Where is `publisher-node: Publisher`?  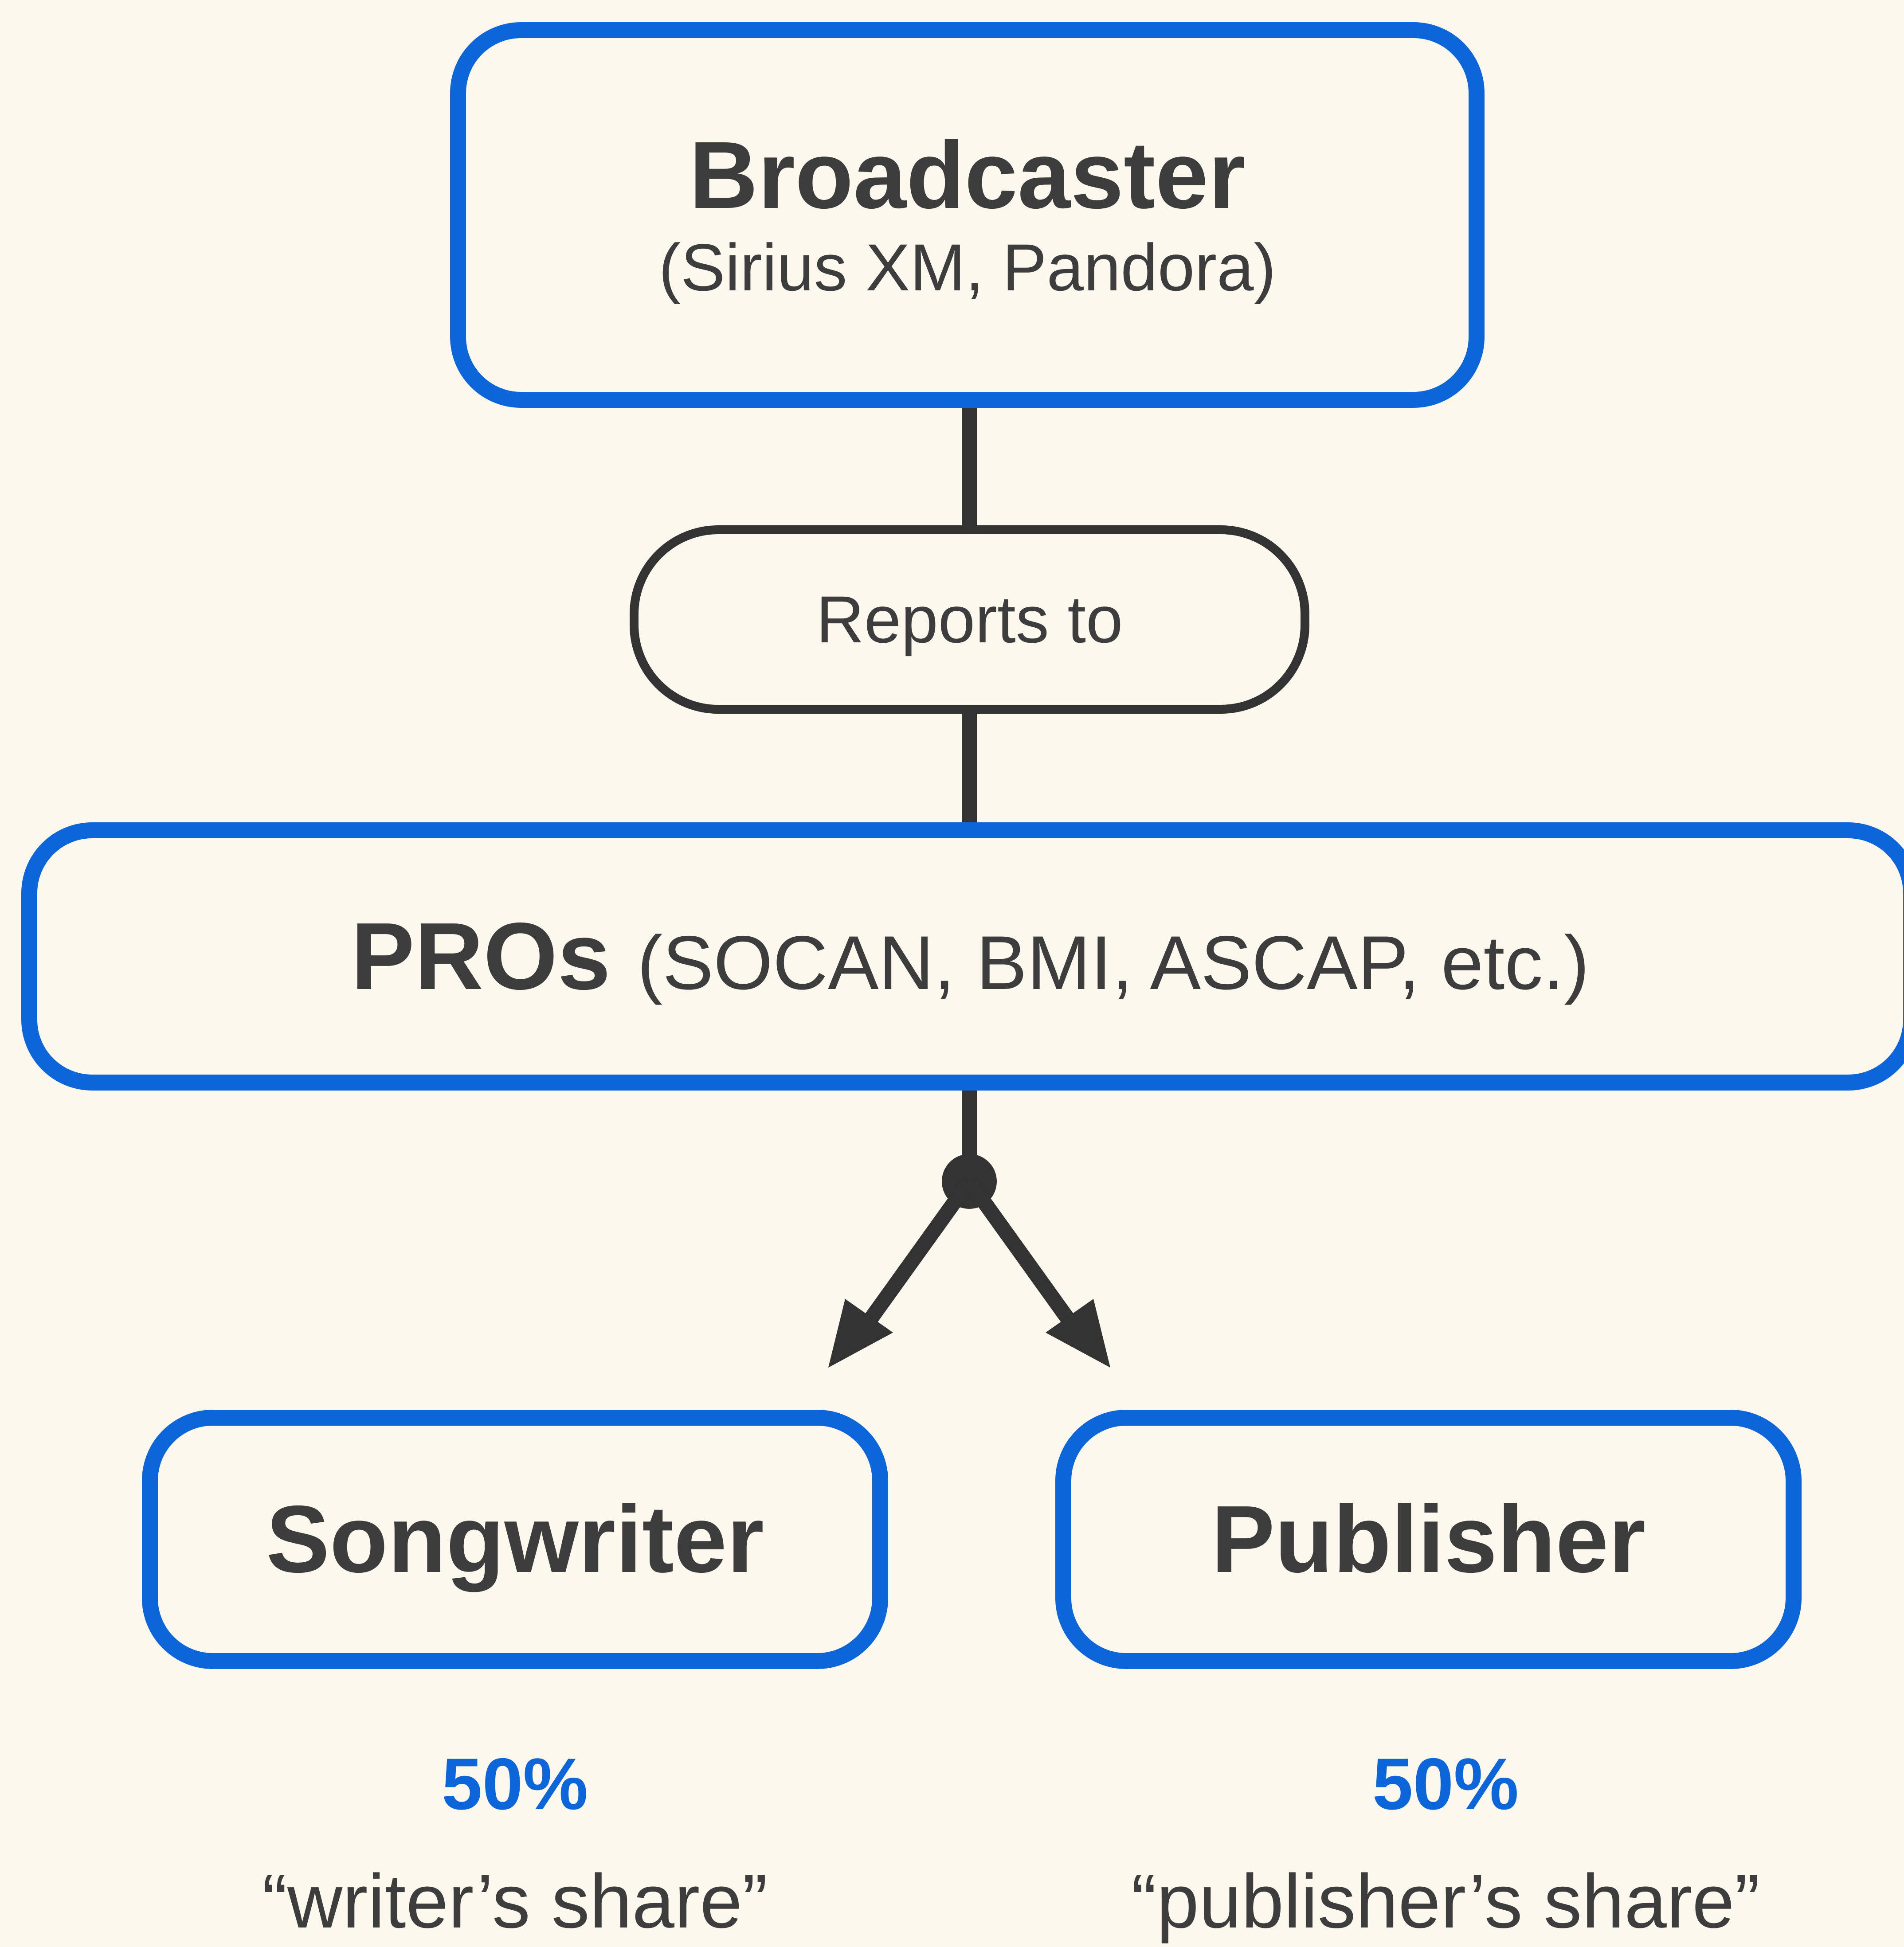
publisher-node: Publisher is located at coordinates (1428, 1539).